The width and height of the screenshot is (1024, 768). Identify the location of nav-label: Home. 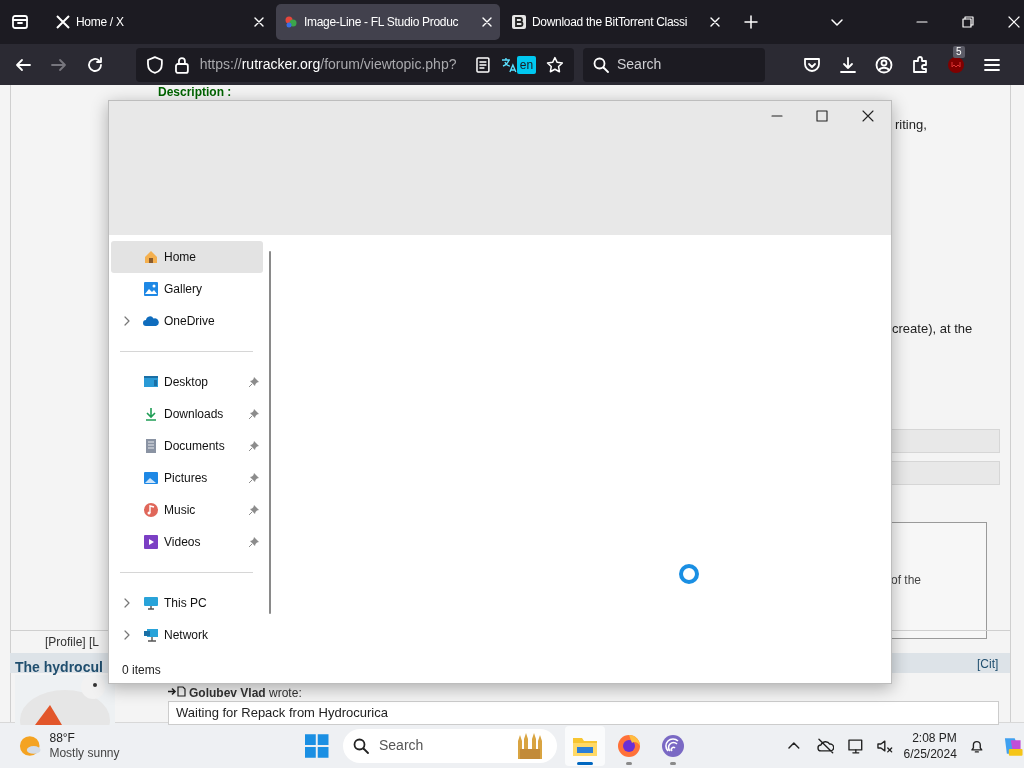
(180, 257).